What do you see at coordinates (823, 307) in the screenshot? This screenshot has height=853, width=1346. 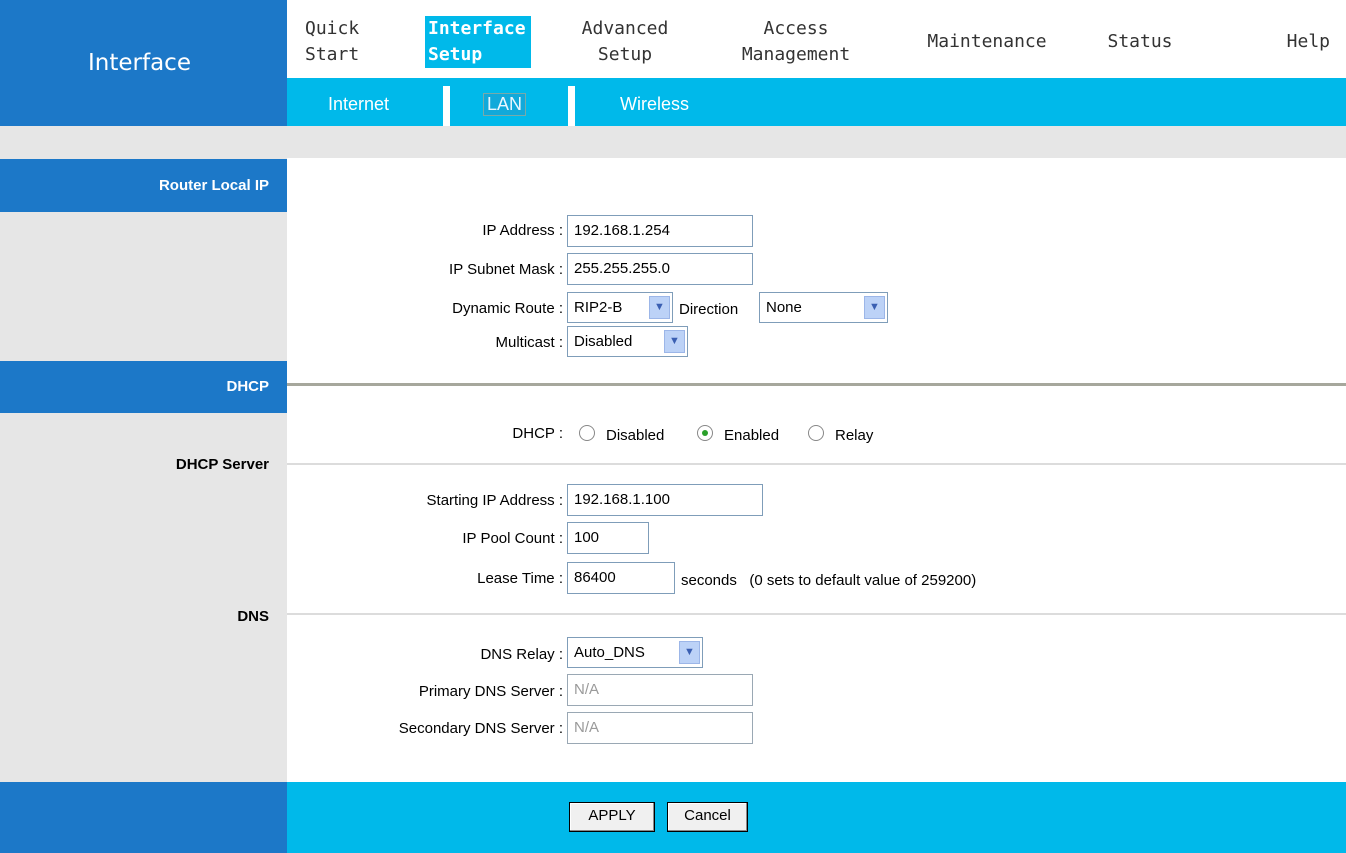 I see `direction-select: None ▼` at bounding box center [823, 307].